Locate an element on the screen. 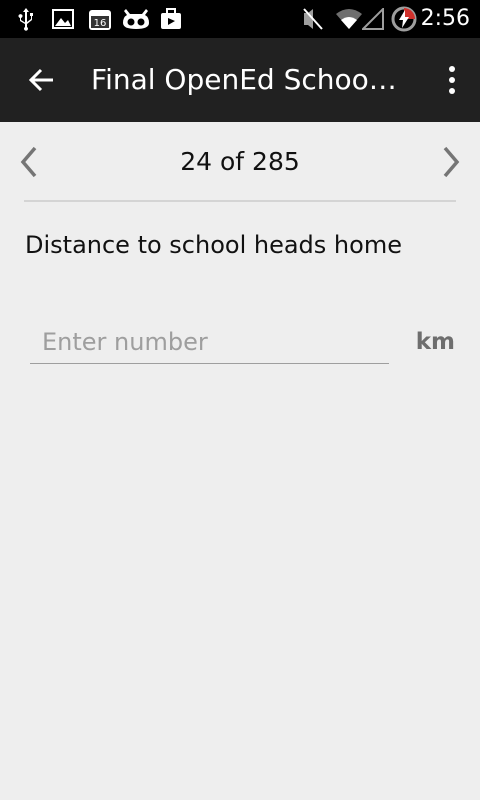 Image resolution: width=480 pixels, height=800 pixels. number-input is located at coordinates (209, 342).